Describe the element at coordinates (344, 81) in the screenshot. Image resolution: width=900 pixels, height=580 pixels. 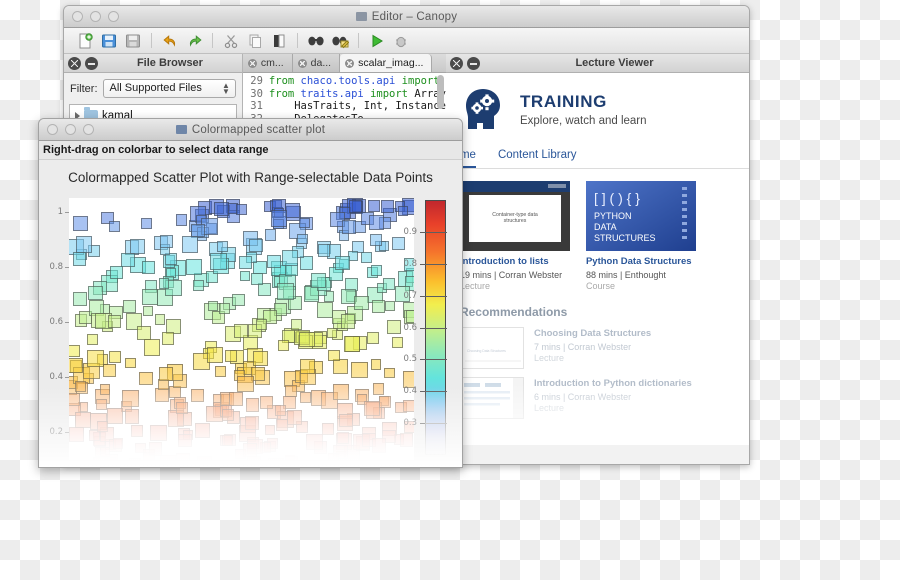
I see `code-line: 29 from chaco.tools.api import` at that location.